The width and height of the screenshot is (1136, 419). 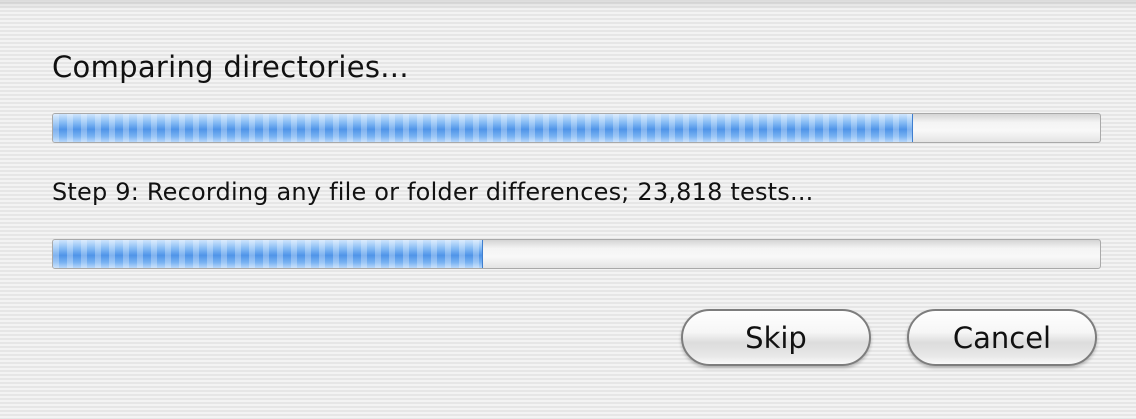 What do you see at coordinates (1002, 337) in the screenshot?
I see `cancel-button: Cancel` at bounding box center [1002, 337].